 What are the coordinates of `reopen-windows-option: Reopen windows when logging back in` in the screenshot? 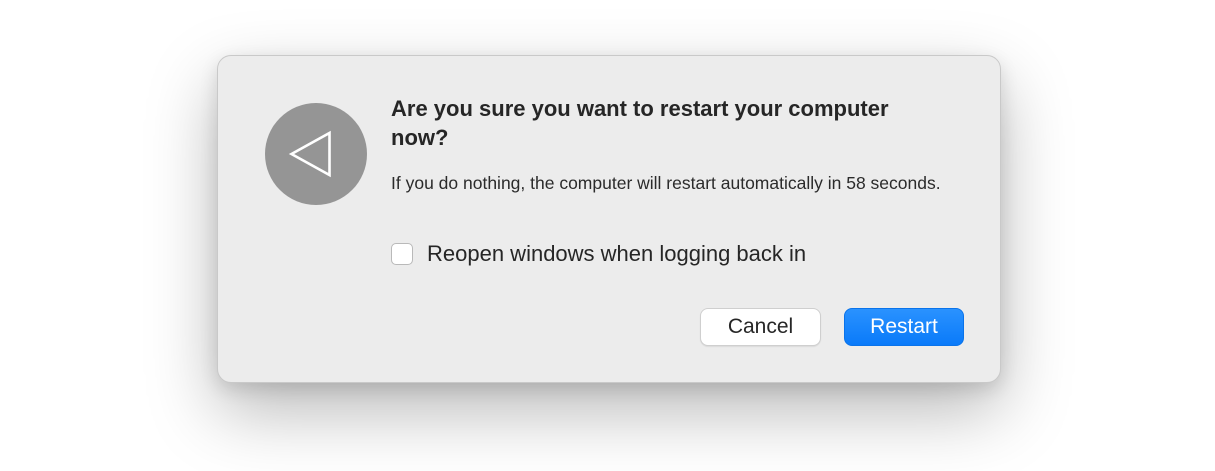 It's located at (598, 254).